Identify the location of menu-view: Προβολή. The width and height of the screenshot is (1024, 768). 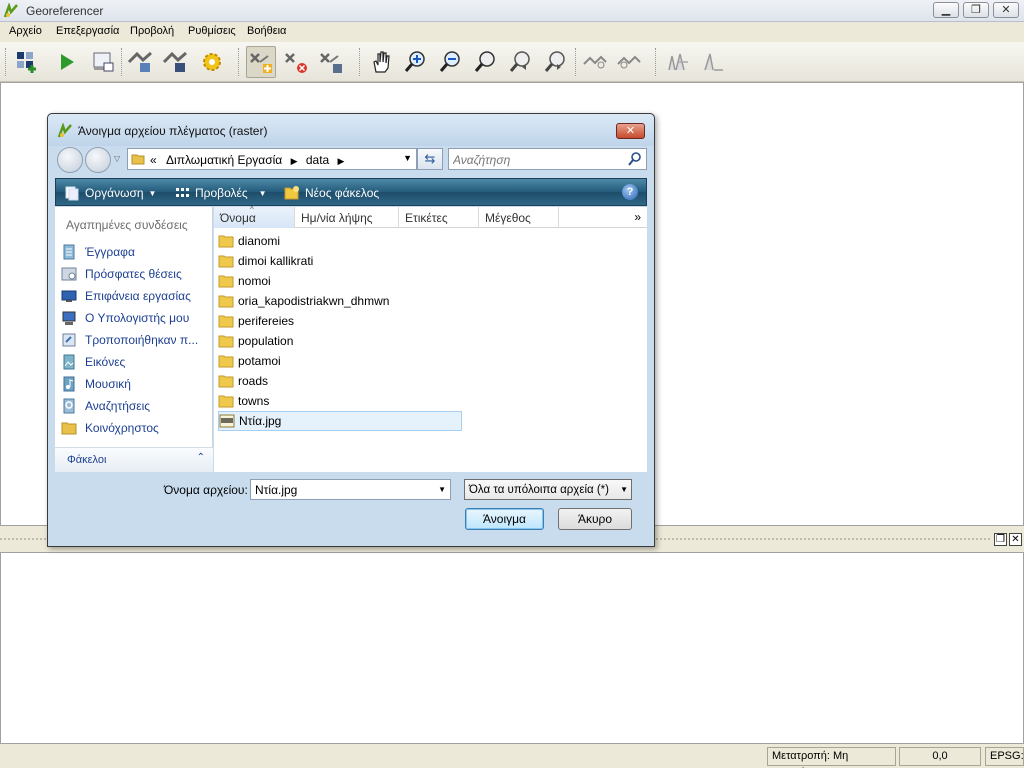
(152, 31).